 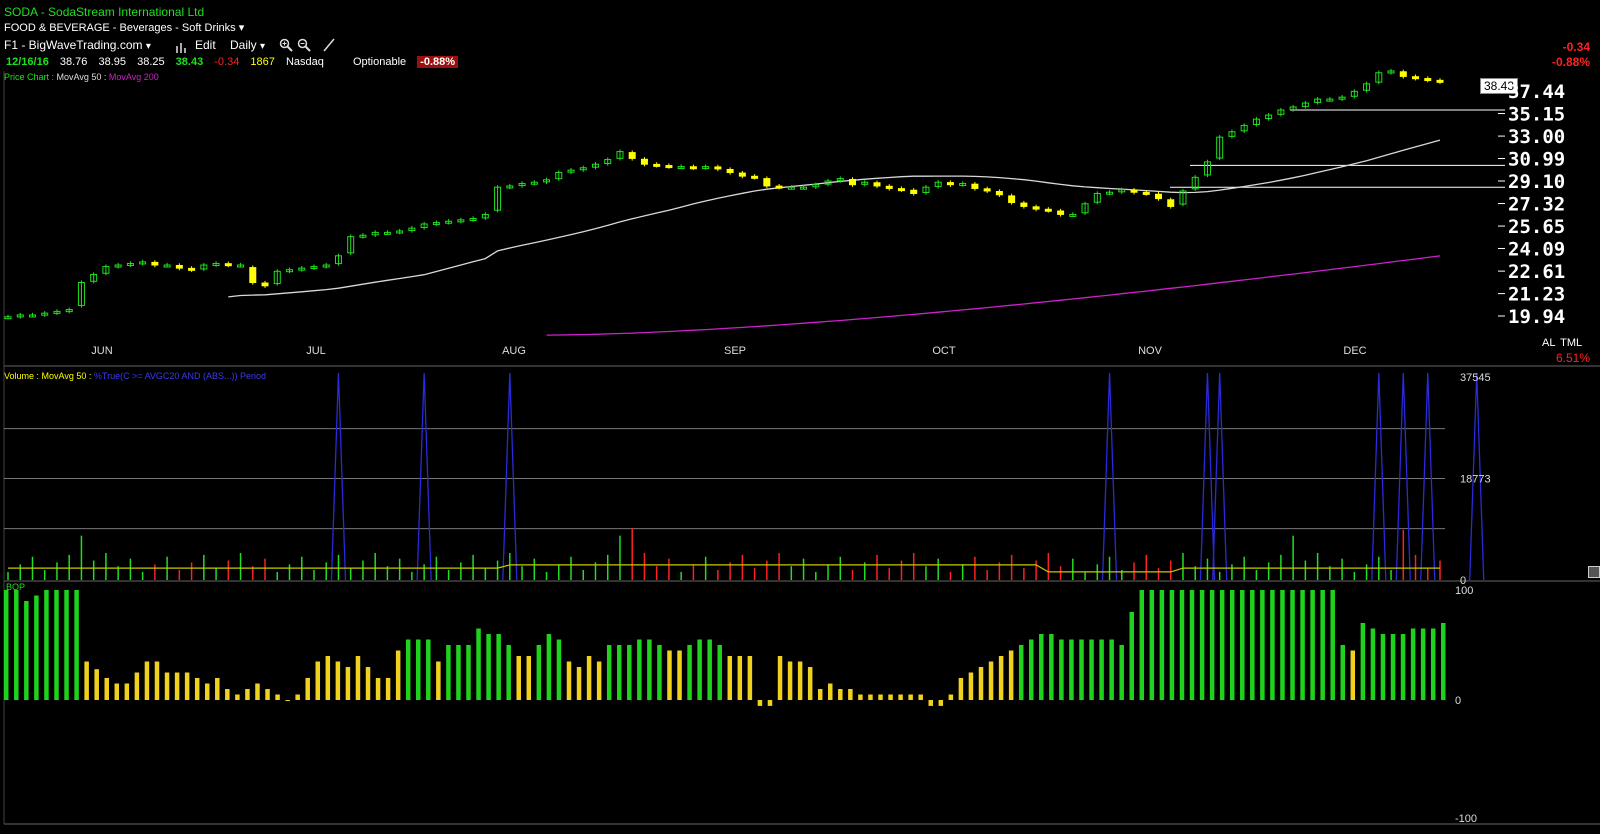 What do you see at coordinates (944, 351) in the screenshot?
I see `month-label: OCT` at bounding box center [944, 351].